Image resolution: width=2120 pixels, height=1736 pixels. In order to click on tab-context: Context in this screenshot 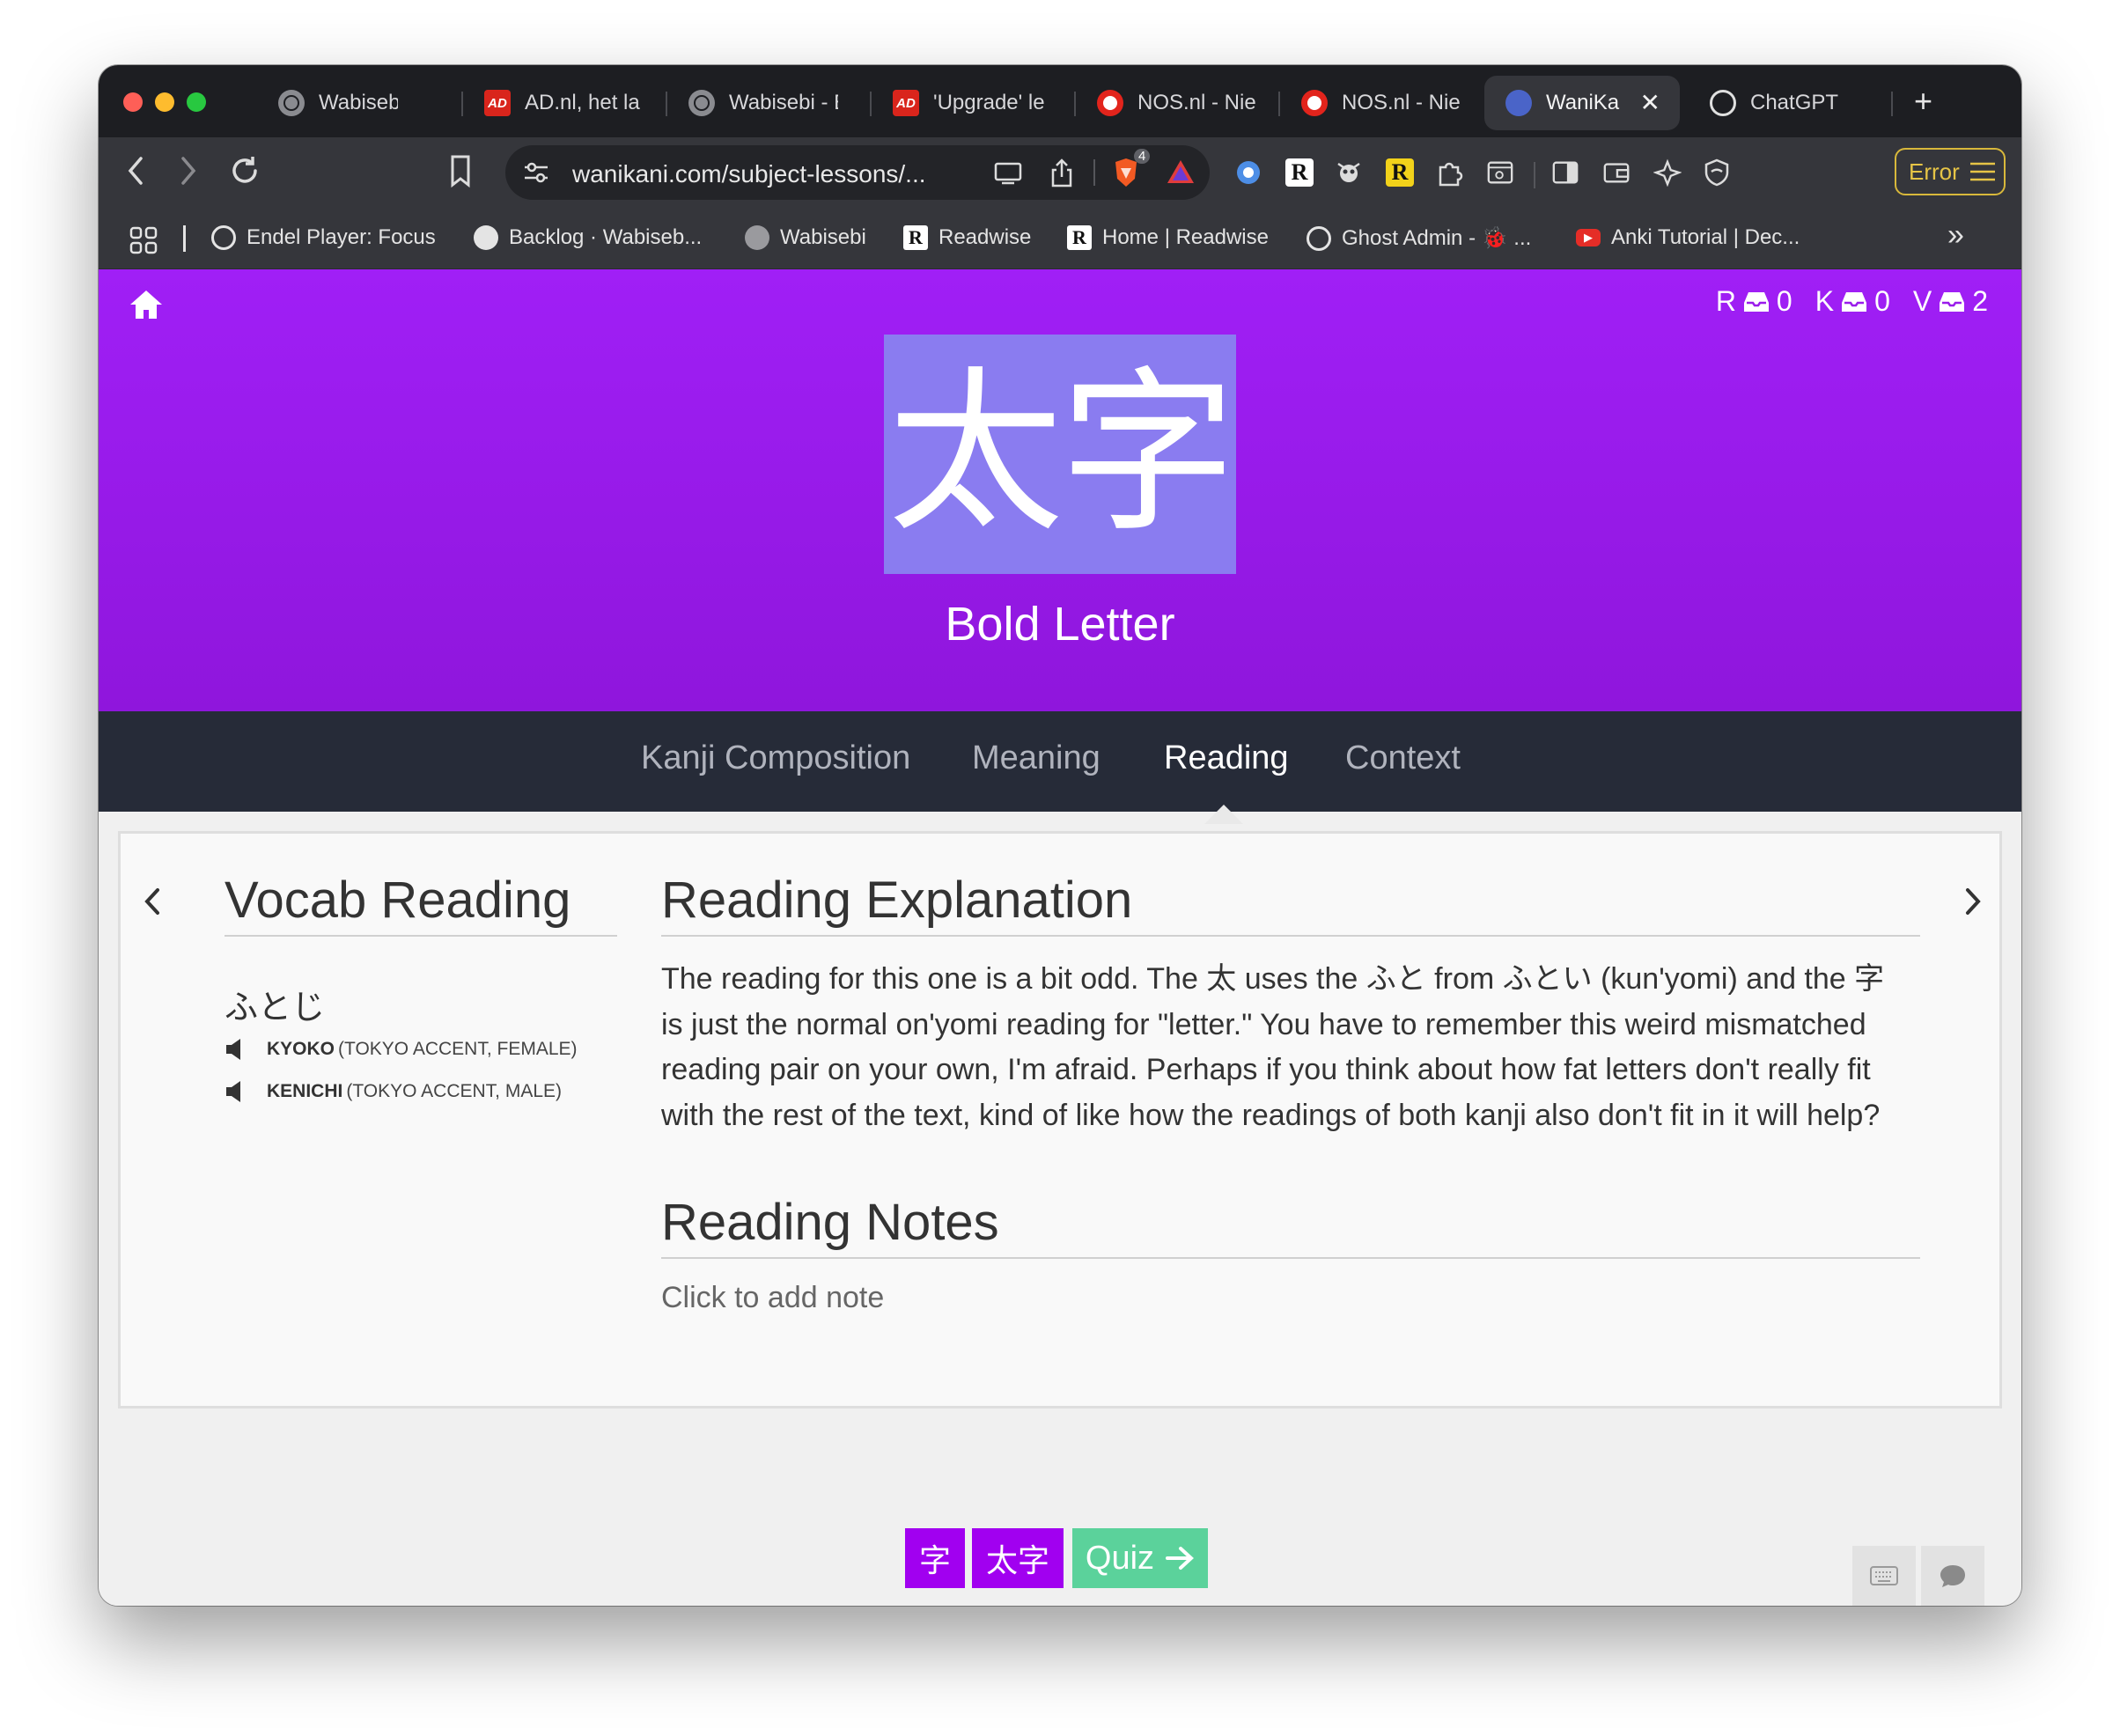, I will do `click(1403, 758)`.